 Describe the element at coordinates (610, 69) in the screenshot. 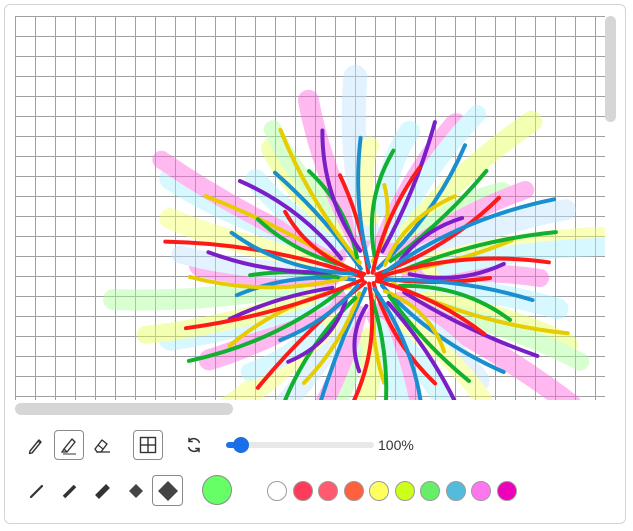

I see `vertical-scrollbar` at that location.